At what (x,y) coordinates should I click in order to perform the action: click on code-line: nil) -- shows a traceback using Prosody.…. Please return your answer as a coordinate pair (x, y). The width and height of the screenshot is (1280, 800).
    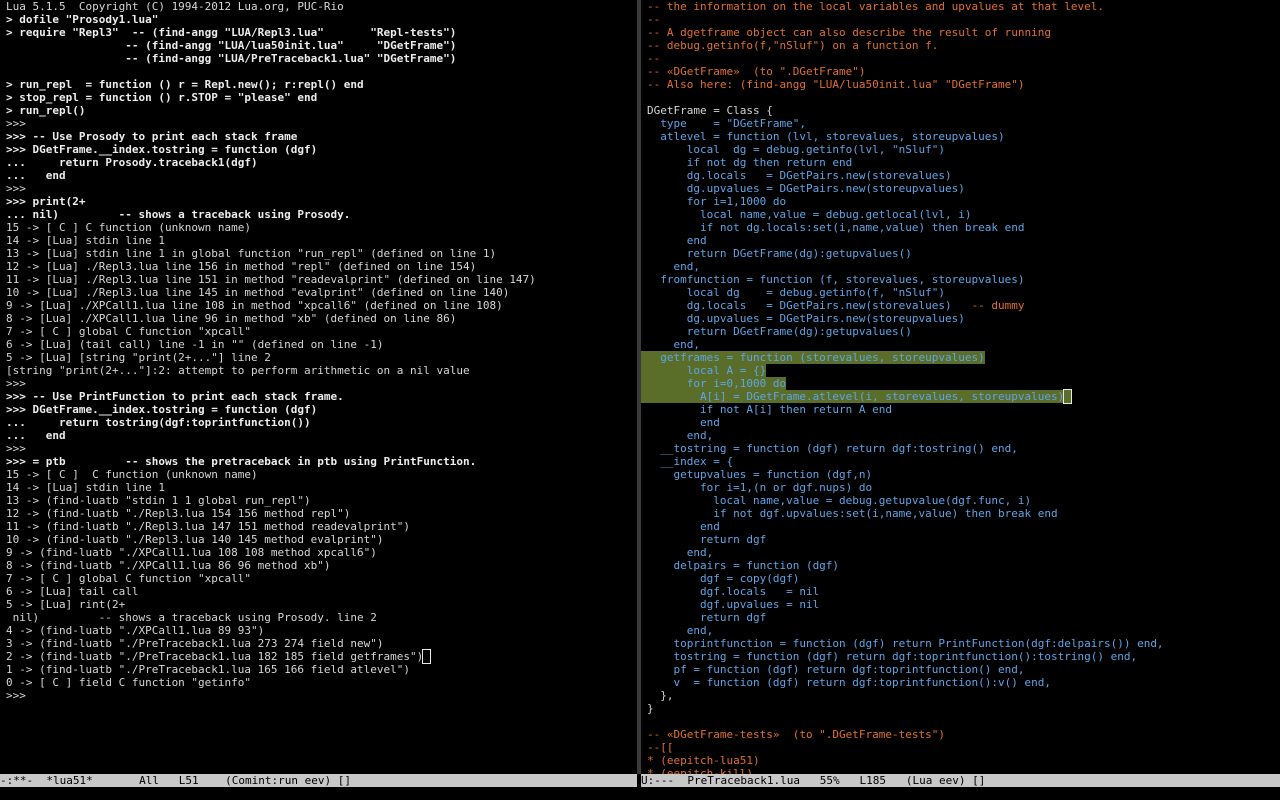
    Looking at the image, I should click on (318, 617).